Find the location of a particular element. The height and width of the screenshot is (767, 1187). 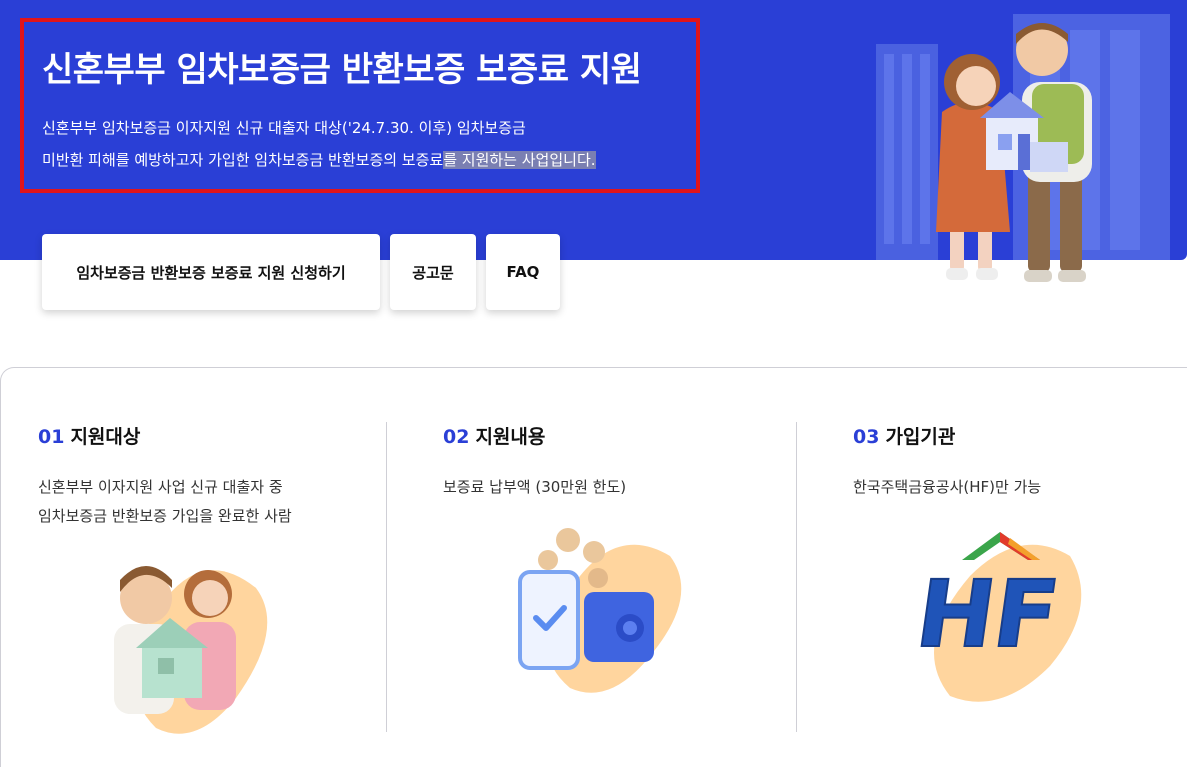

guarantee-fee-illustration is located at coordinates (600, 610).